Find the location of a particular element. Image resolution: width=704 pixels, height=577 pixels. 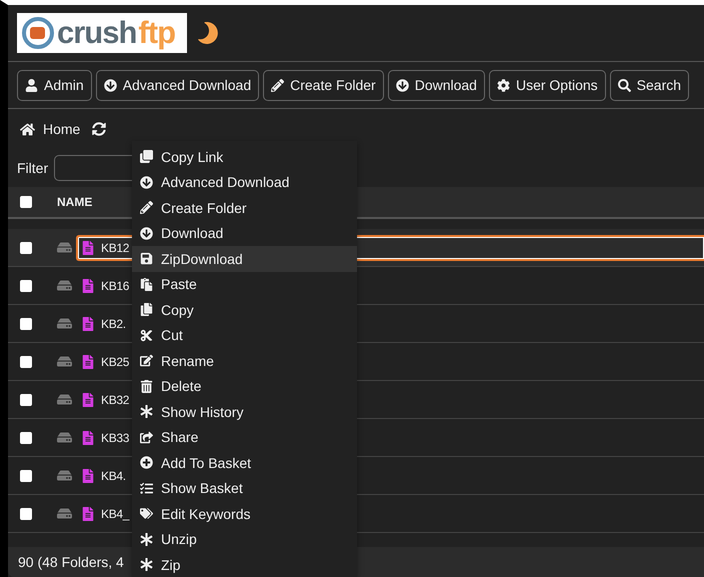

file-name: KB2. is located at coordinates (113, 323).